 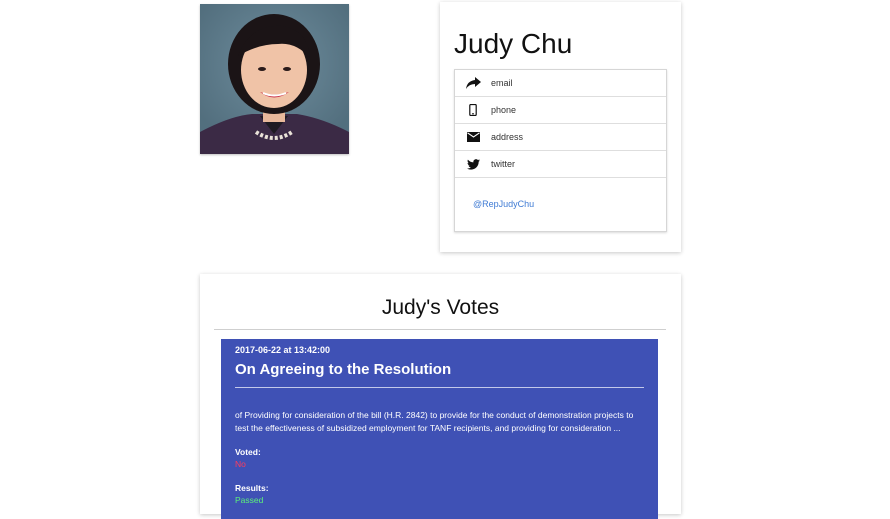 I want to click on contact-email-row: email, so click(x=560, y=83).